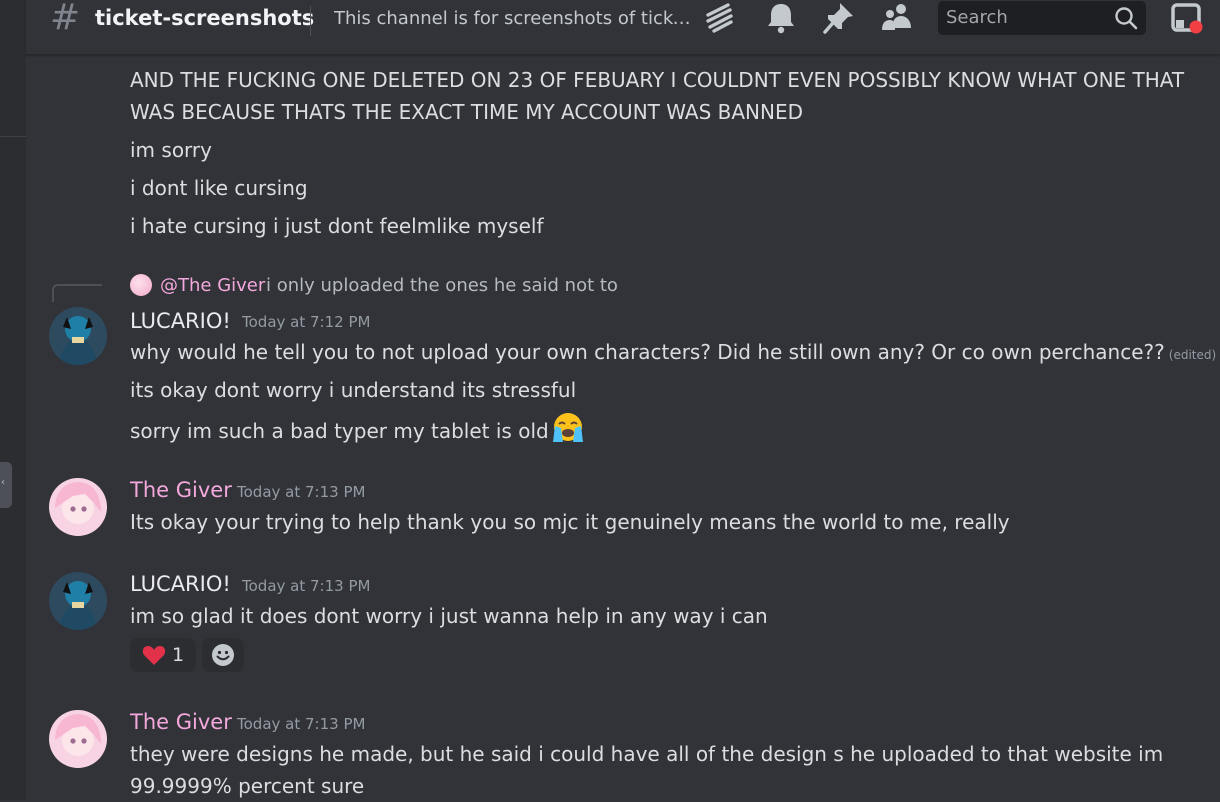 This screenshot has height=802, width=1220. Describe the element at coordinates (839, 18) in the screenshot. I see `pin-icon` at that location.